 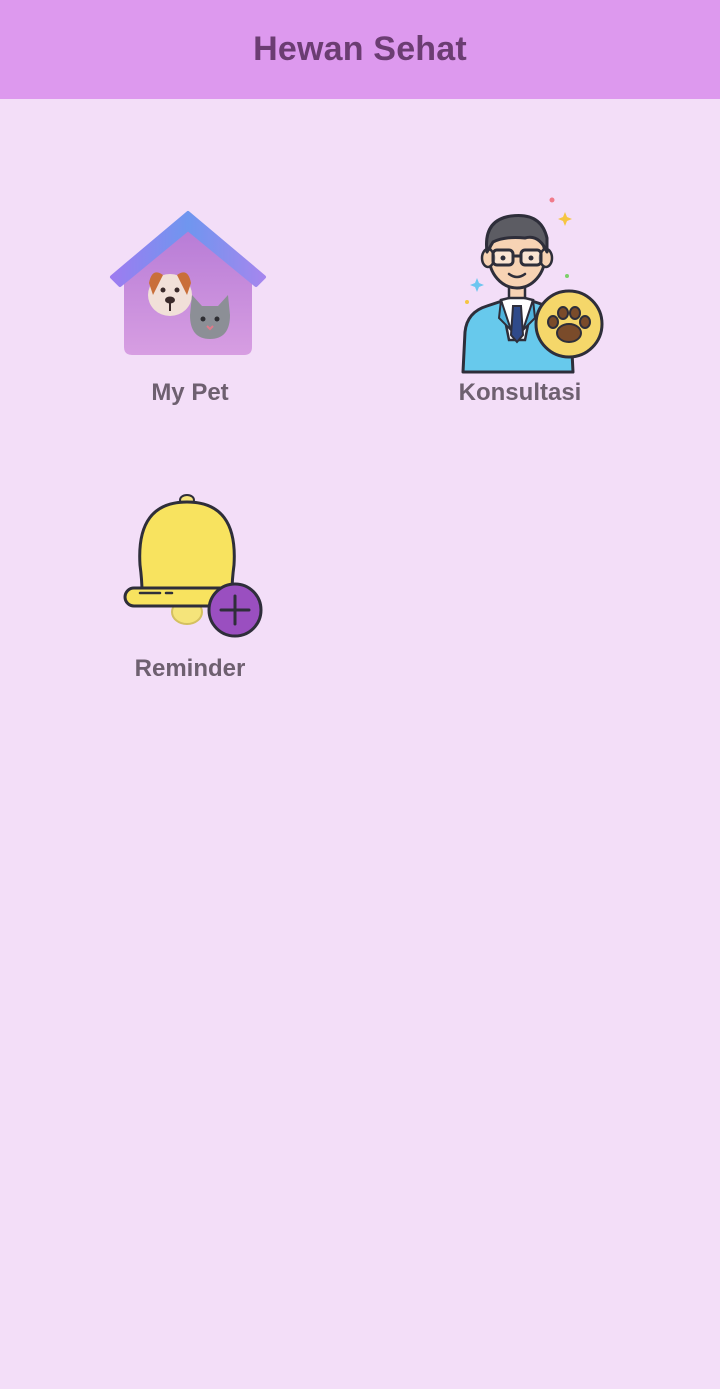 I want to click on bell-add-icon, so click(x=193, y=566).